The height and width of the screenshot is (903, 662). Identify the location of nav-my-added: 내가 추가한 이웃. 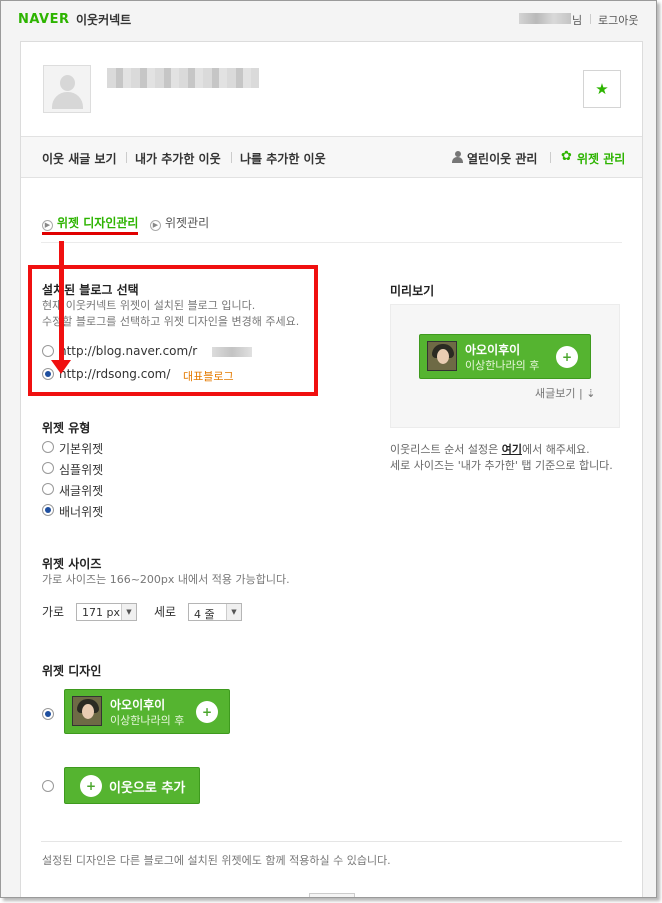
(178, 158).